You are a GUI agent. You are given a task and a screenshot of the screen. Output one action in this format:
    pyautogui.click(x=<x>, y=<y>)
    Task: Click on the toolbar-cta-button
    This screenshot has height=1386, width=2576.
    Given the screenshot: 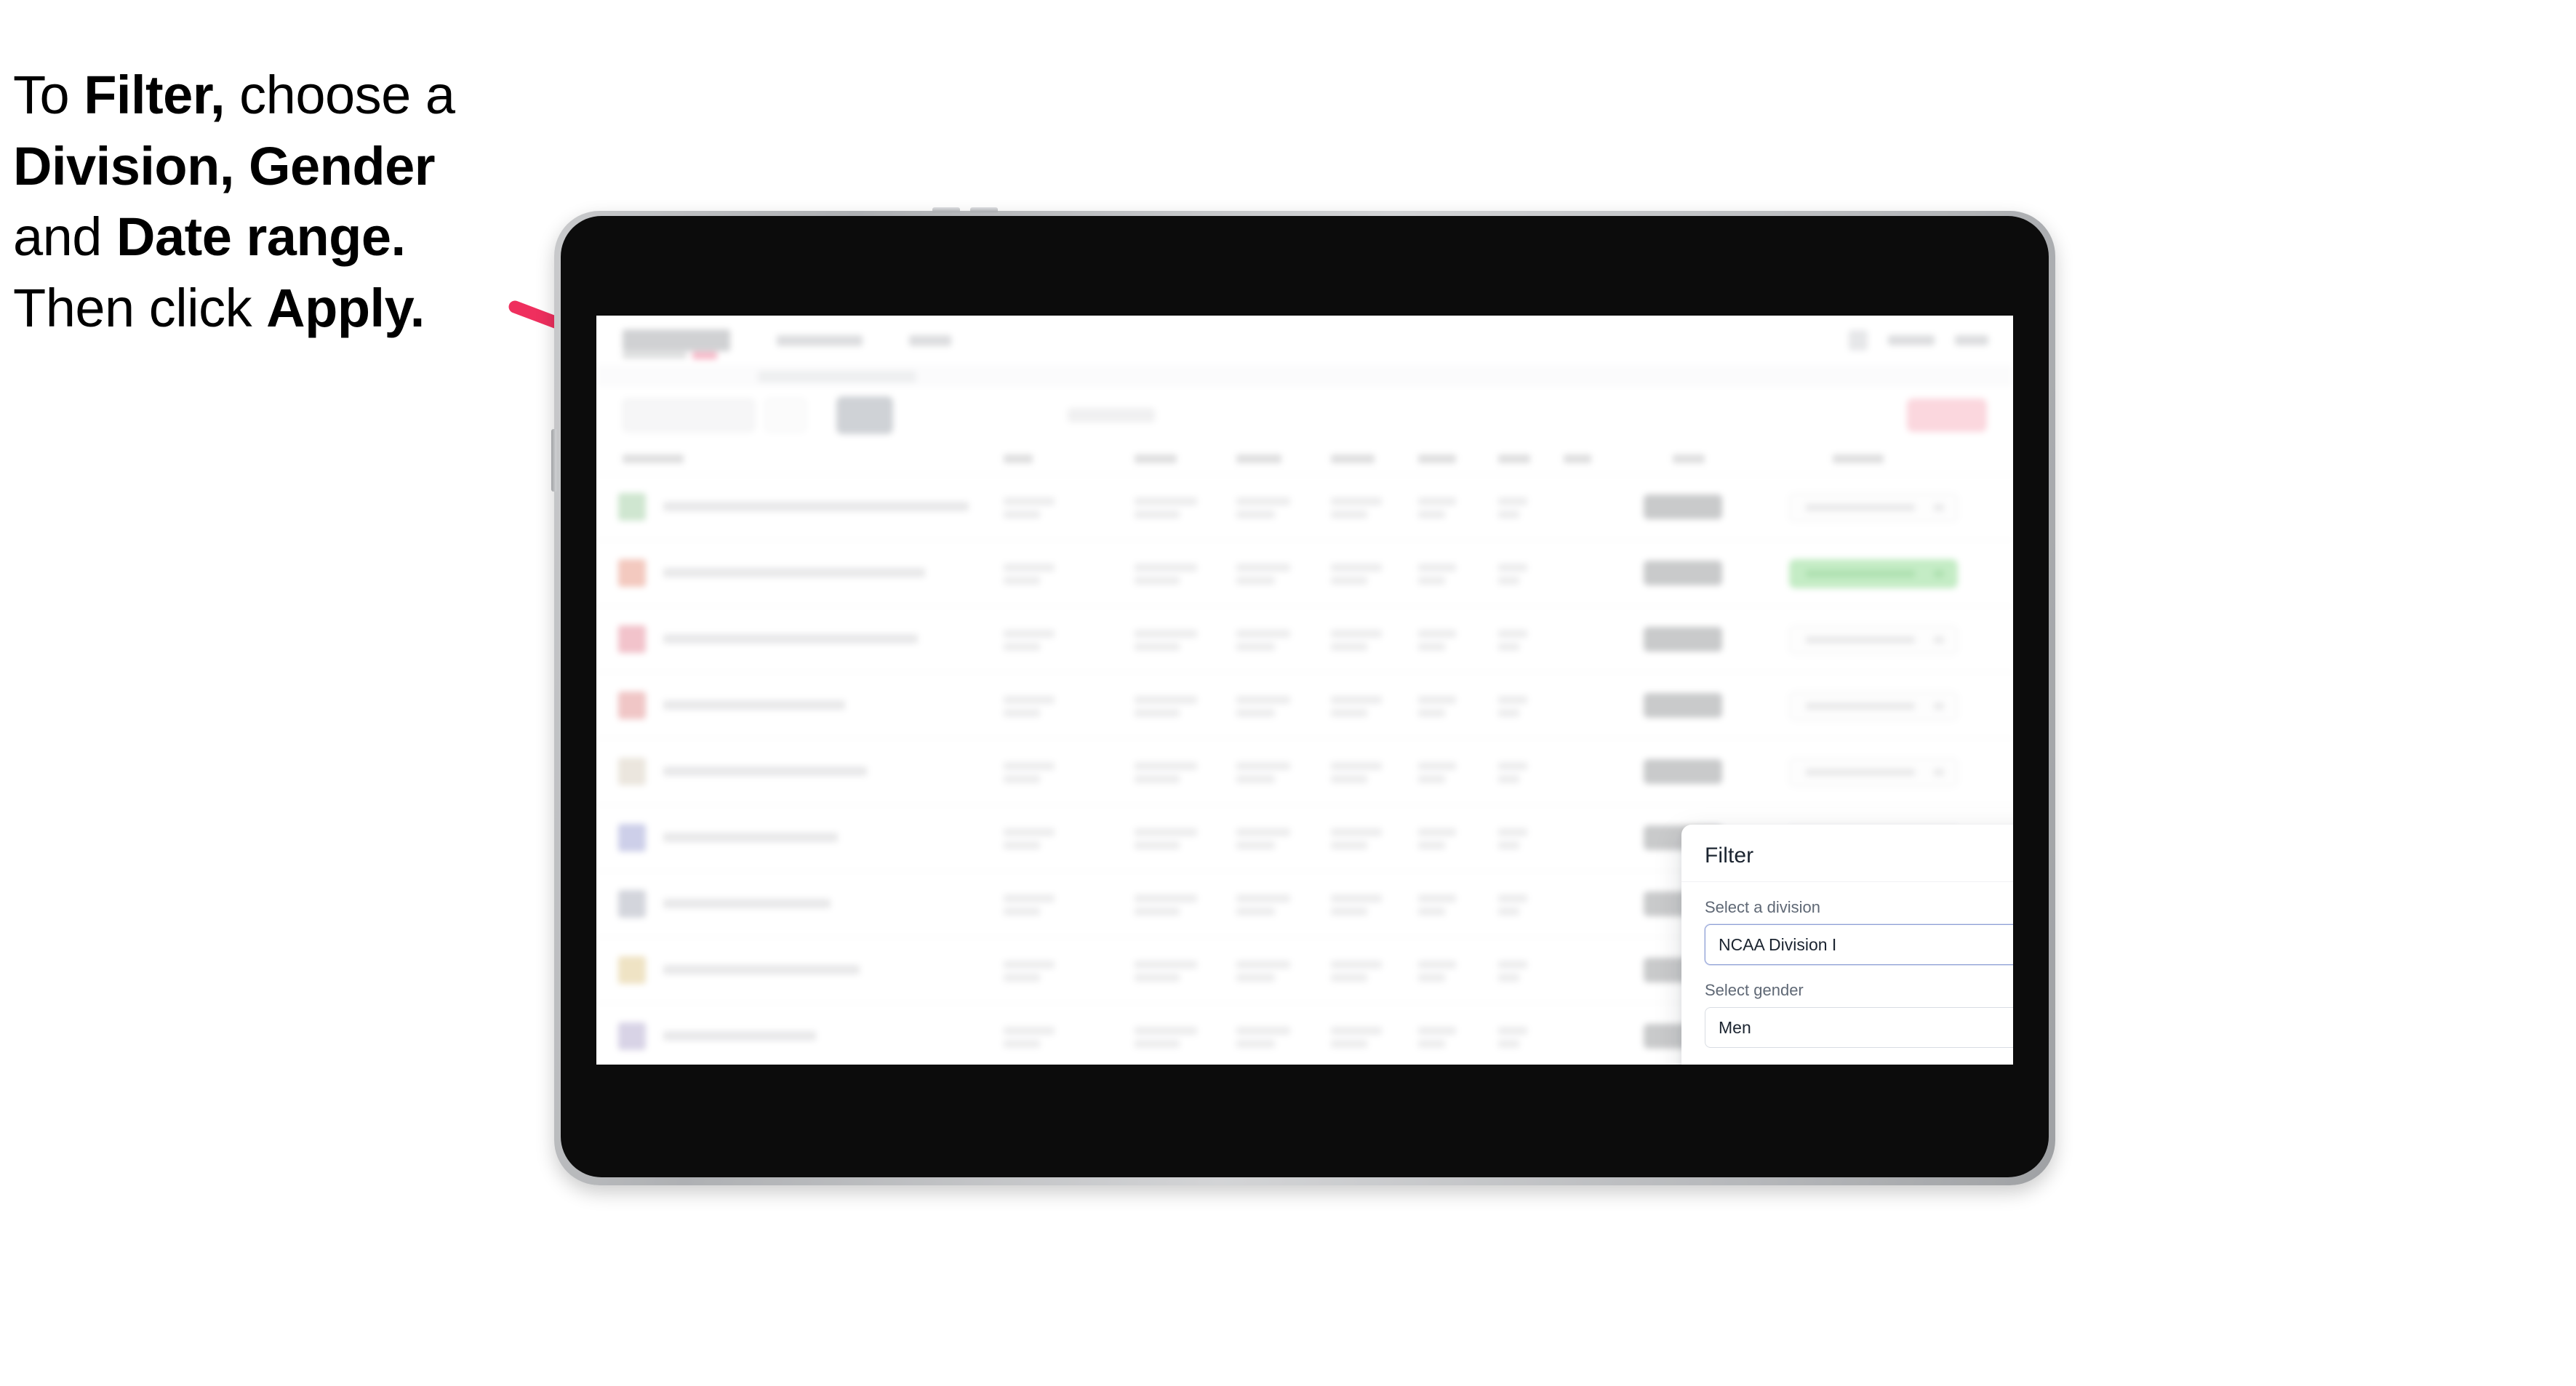 What is the action you would take?
    pyautogui.click(x=1947, y=415)
    